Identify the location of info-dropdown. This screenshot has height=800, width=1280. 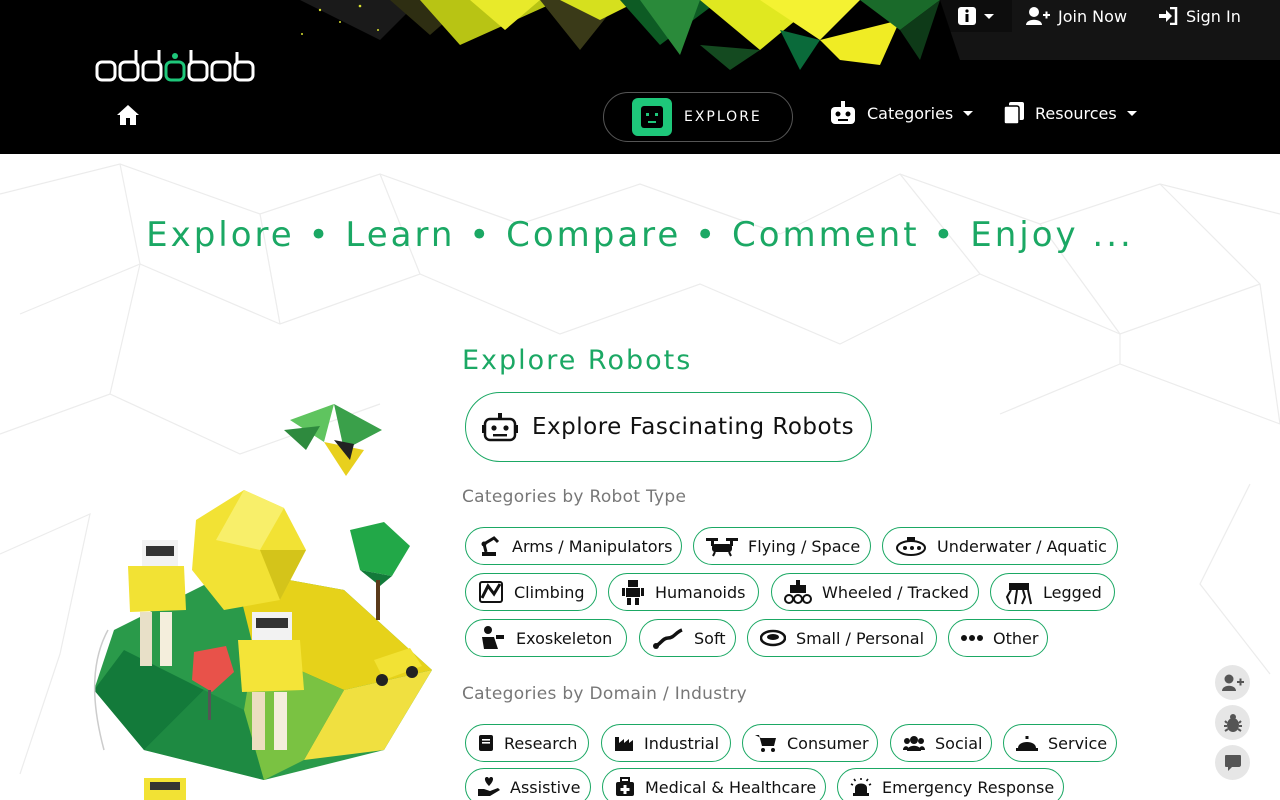
(976, 16).